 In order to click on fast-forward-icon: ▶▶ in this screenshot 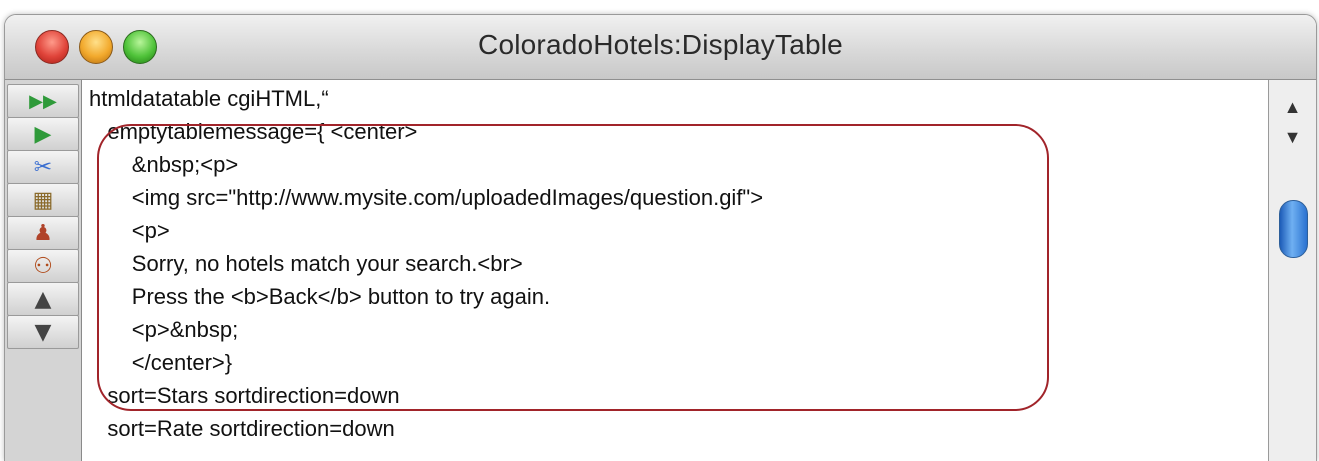, I will do `click(43, 101)`.